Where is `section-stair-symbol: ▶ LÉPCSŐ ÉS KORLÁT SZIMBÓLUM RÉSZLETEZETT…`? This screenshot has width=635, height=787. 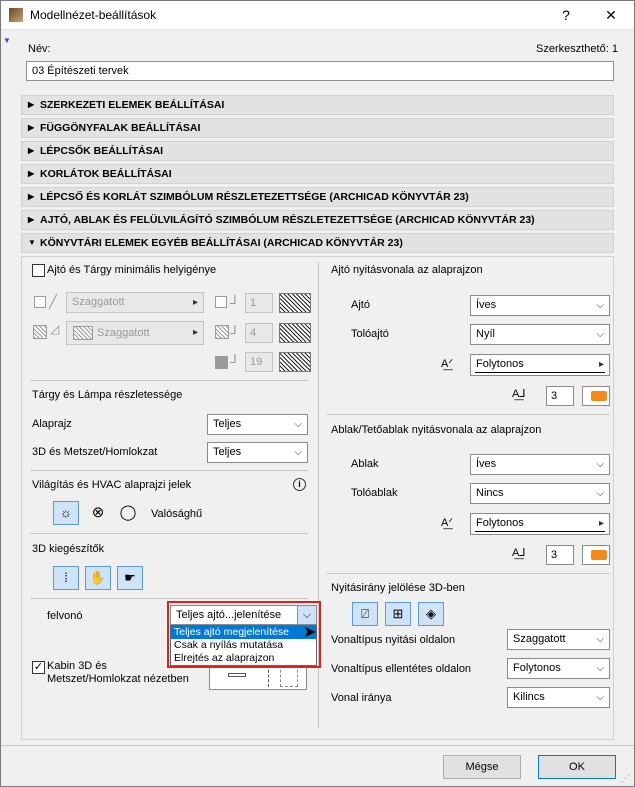 section-stair-symbol: ▶ LÉPCSŐ ÉS KORLÁT SZIMBÓLUM RÉSZLETEZETT… is located at coordinates (317, 197).